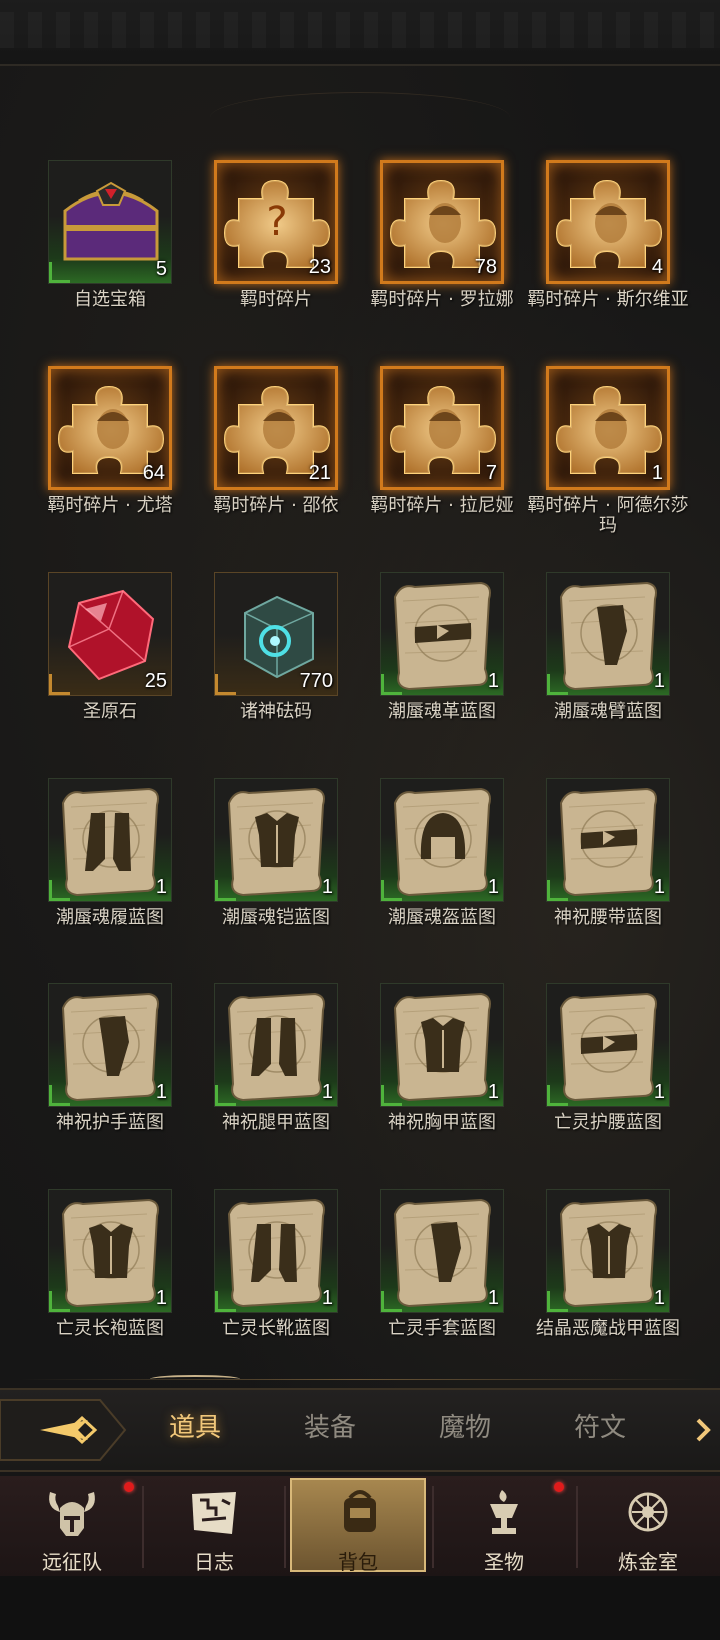  I want to click on nav-journal: 日志, so click(214, 1528).